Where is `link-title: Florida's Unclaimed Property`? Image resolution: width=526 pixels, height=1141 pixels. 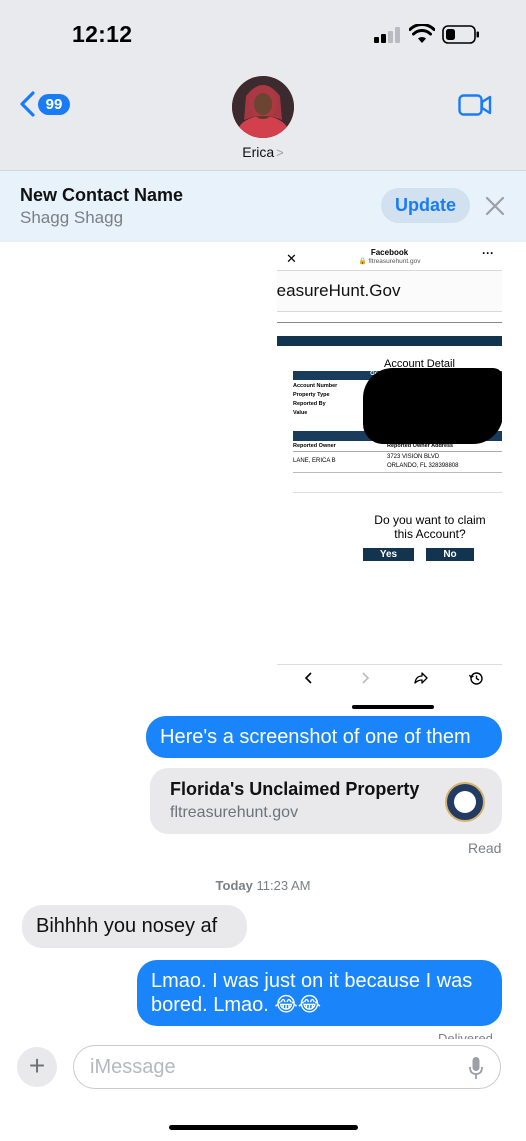 link-title: Florida's Unclaimed Property is located at coordinates (295, 789).